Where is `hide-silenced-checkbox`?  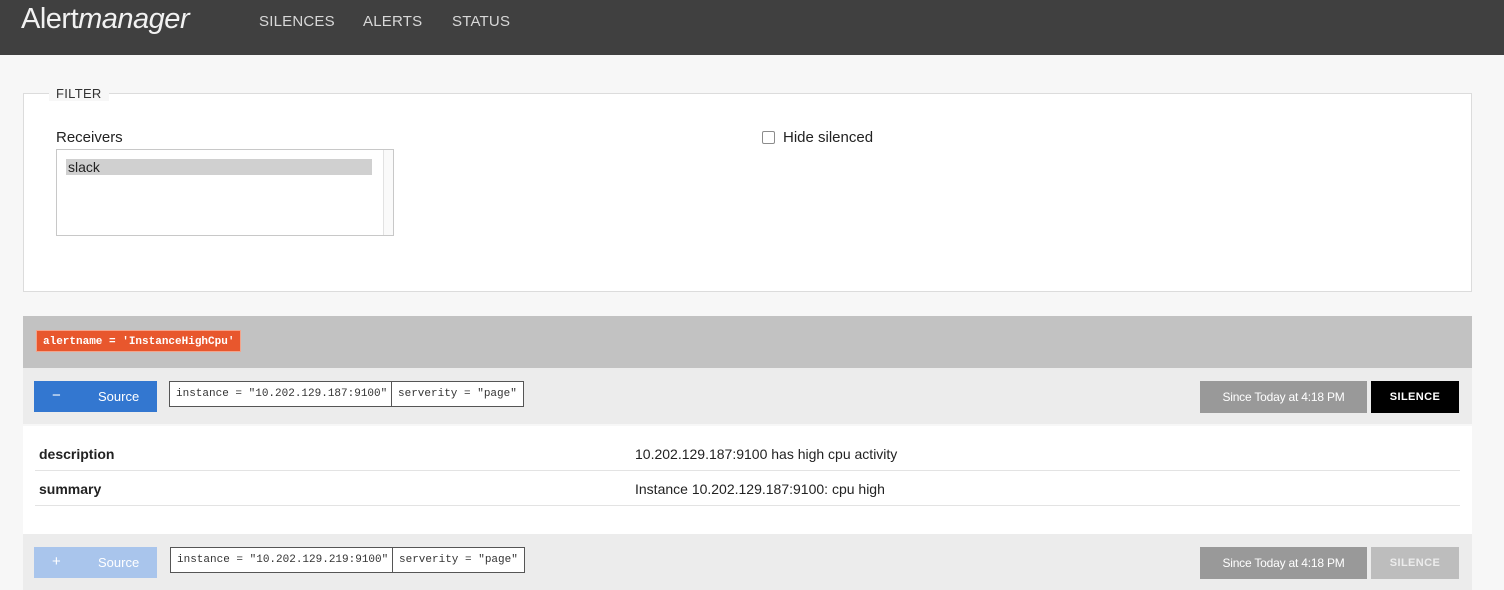 hide-silenced-checkbox is located at coordinates (768, 137).